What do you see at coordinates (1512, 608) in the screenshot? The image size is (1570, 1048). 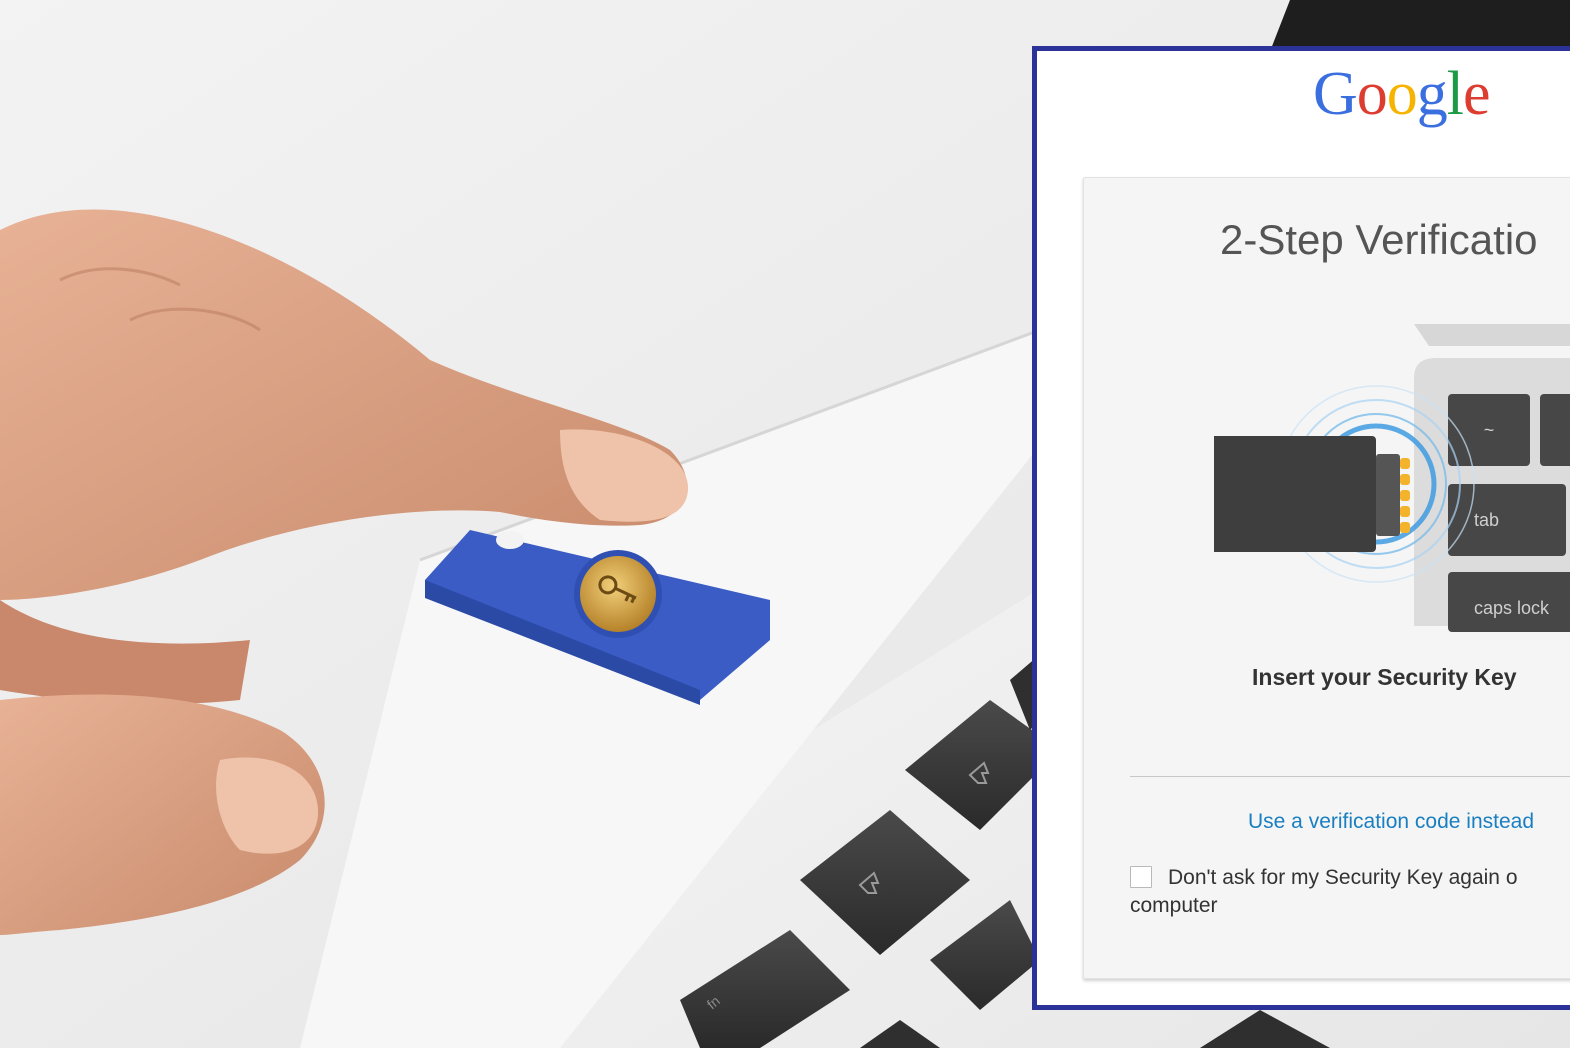 I see `key-caps-label: caps lock` at bounding box center [1512, 608].